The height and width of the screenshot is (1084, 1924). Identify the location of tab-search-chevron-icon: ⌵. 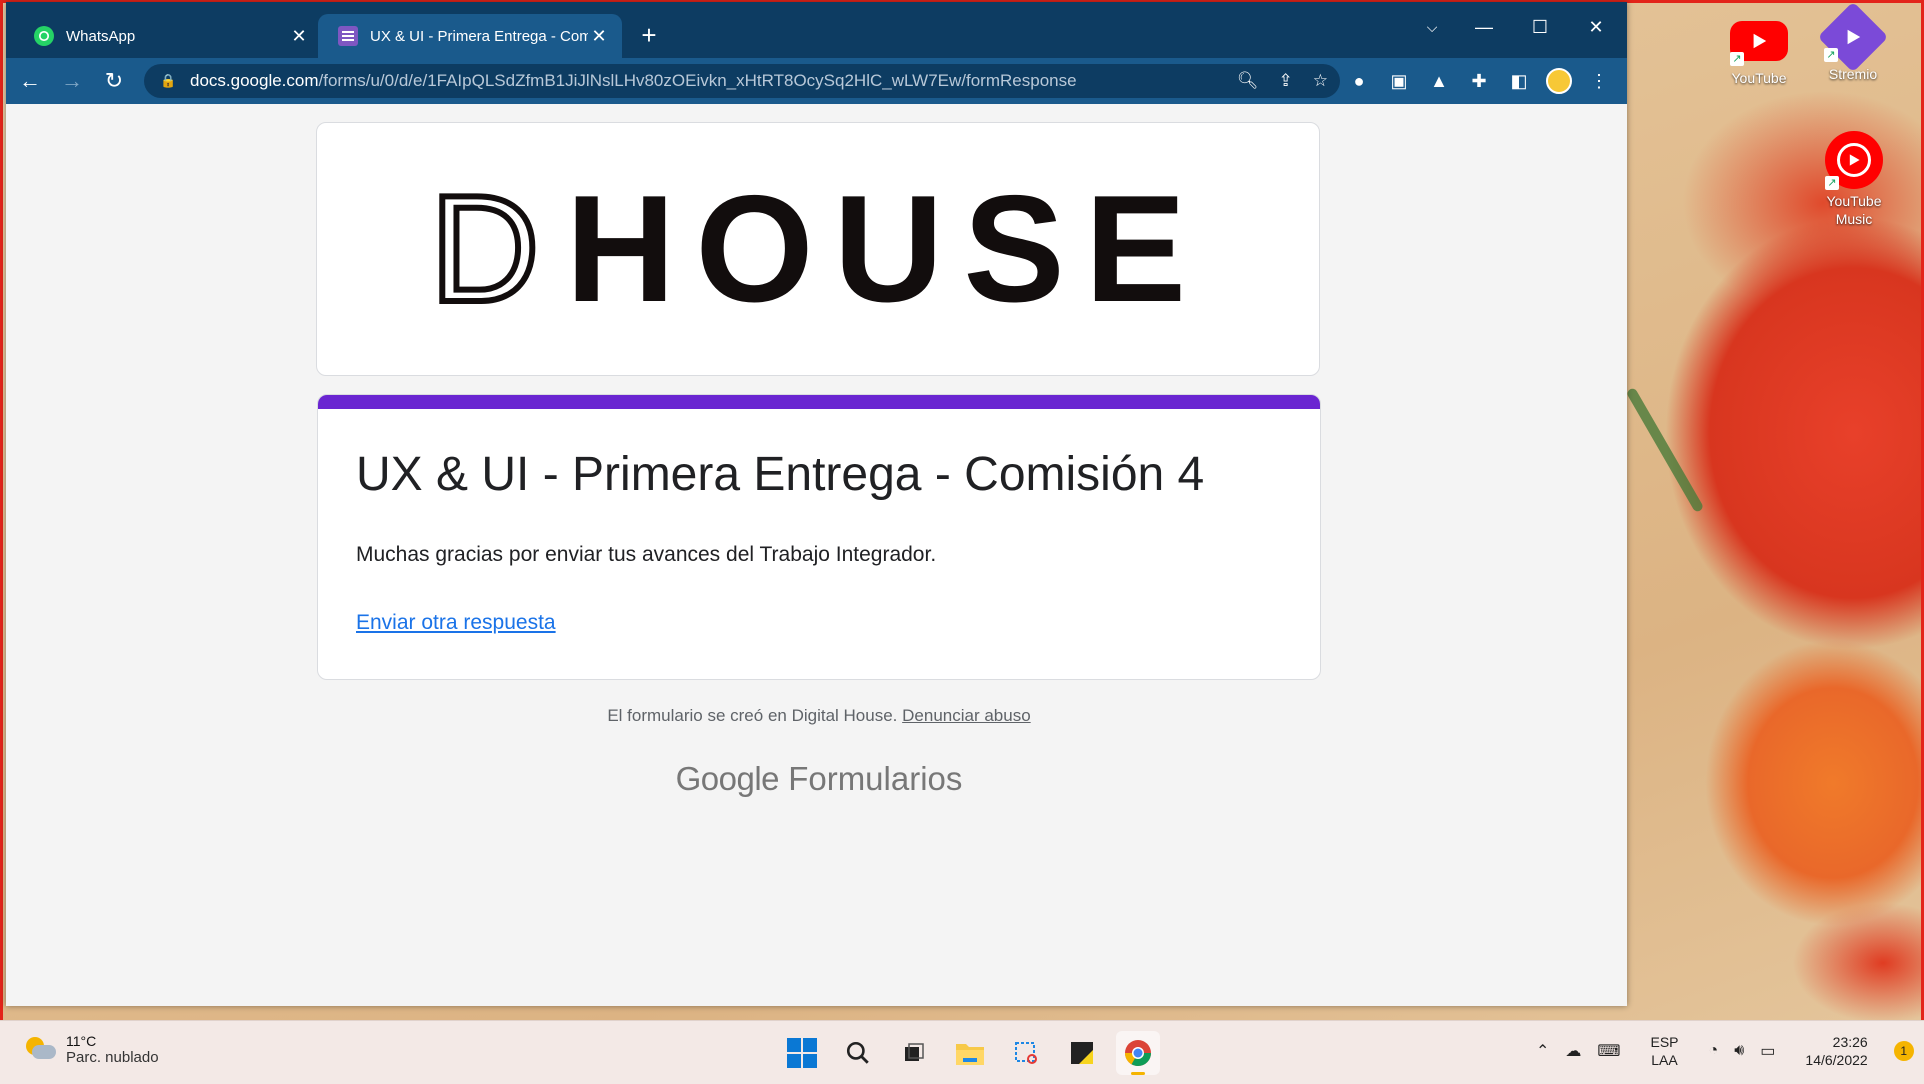
(1432, 27).